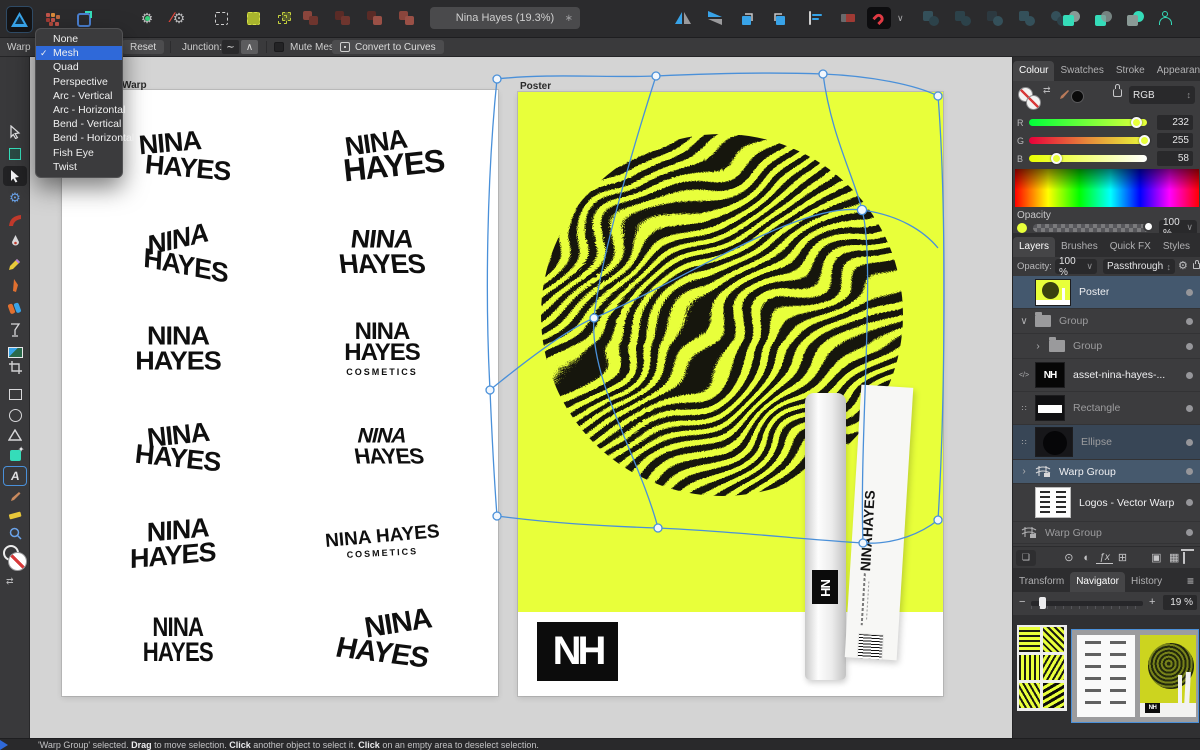  I want to click on blend-mode-select: Passthrough ↕, so click(1139, 266).